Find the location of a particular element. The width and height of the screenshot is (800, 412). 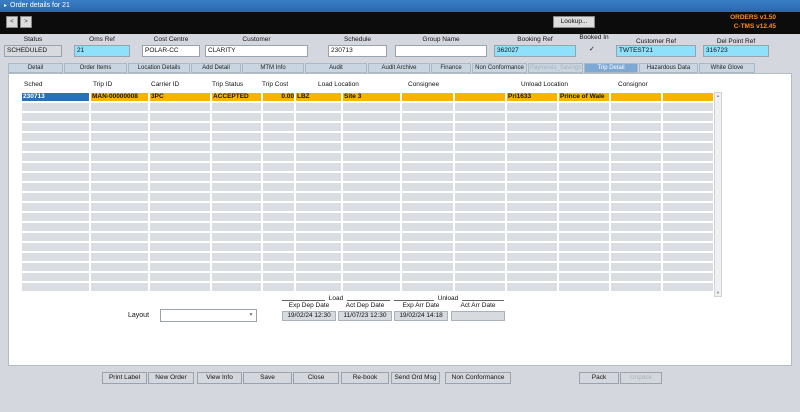

table-cell: MAN-00000008 is located at coordinates (119, 97).